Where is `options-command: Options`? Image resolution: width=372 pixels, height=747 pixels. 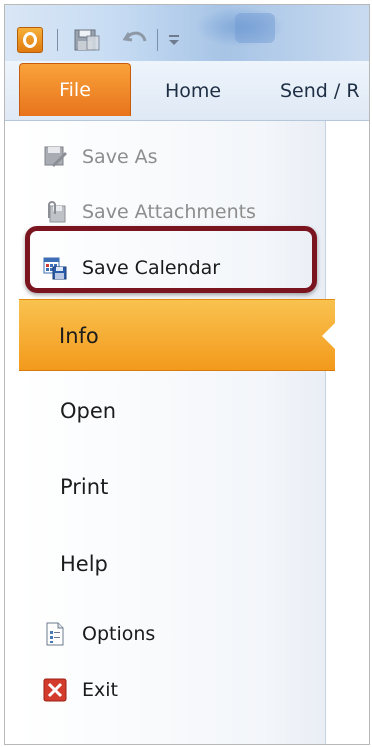
options-command: Options is located at coordinates (99, 634).